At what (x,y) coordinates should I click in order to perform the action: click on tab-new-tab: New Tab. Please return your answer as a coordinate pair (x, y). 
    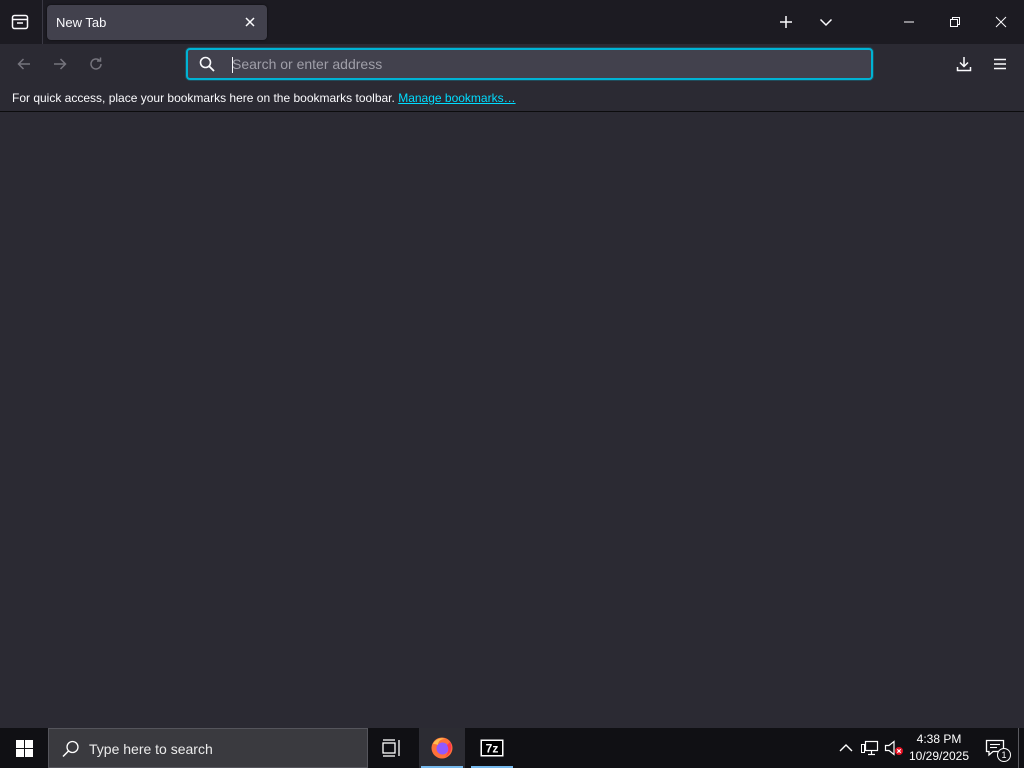
    Looking at the image, I should click on (157, 22).